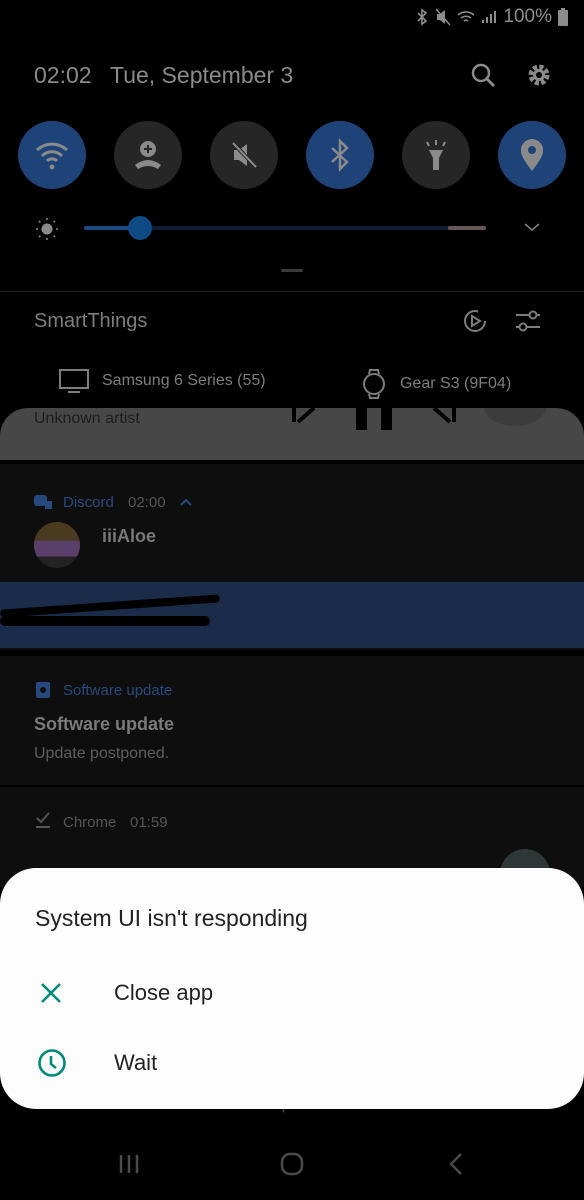 This screenshot has width=584, height=1200. I want to click on recents-button, so click(129, 1164).